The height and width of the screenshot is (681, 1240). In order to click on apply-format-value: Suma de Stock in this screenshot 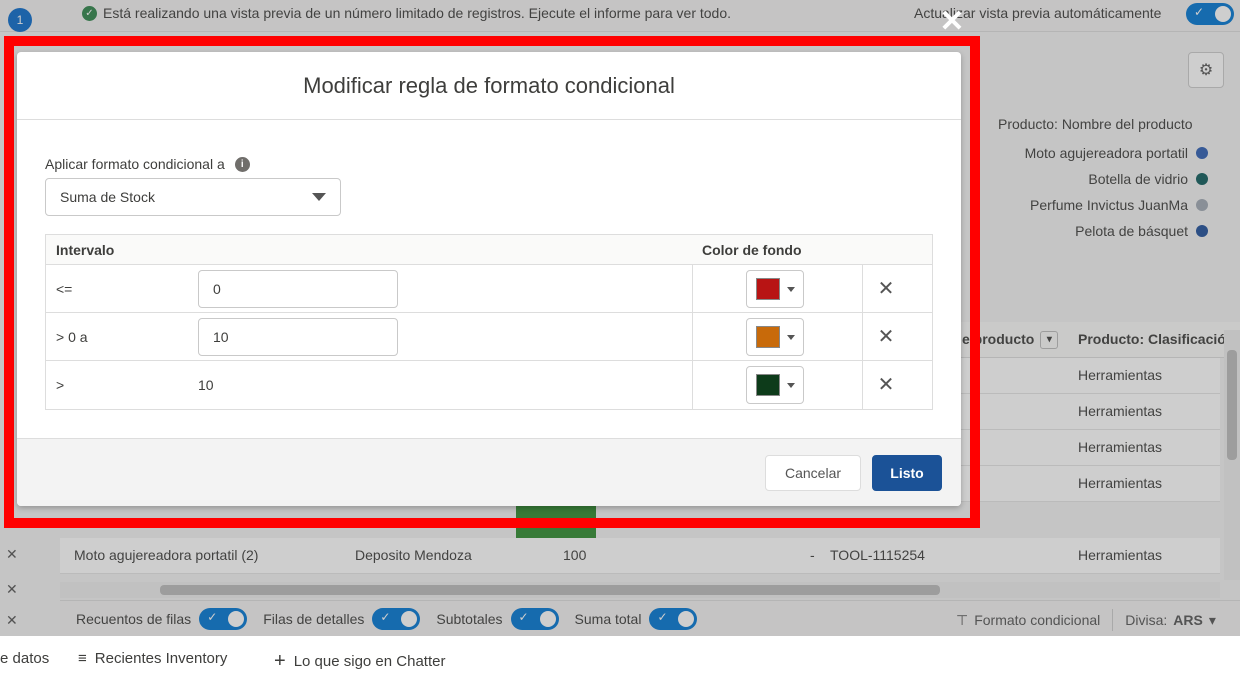, I will do `click(107, 197)`.